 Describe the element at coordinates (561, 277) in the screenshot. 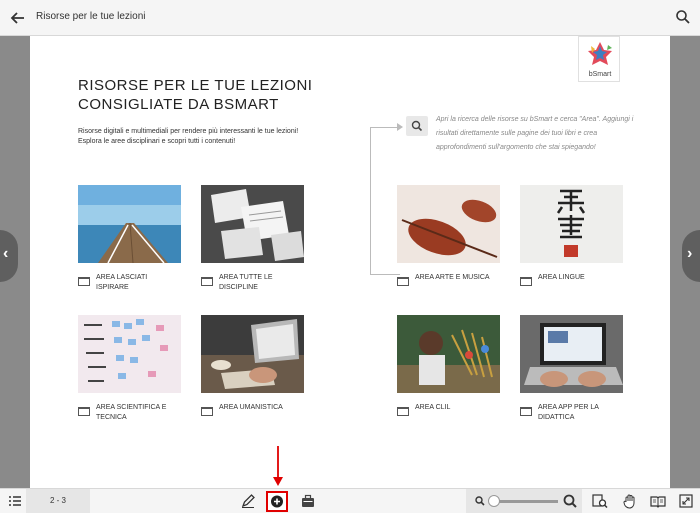

I see `tile-label: AREA LINGUE` at that location.